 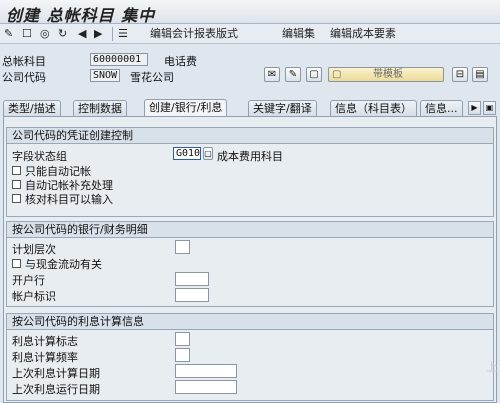 What do you see at coordinates (8, 34) in the screenshot?
I see `display-change-icon: ✎` at bounding box center [8, 34].